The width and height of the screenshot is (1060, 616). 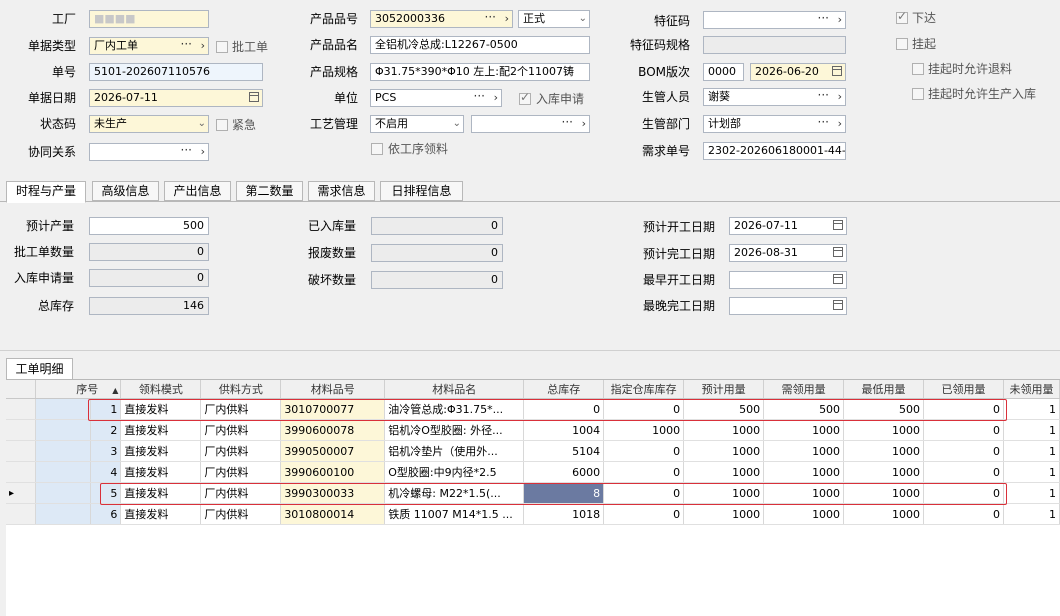 What do you see at coordinates (39, 369) in the screenshot?
I see `tab-detail: 工单明细` at bounding box center [39, 369].